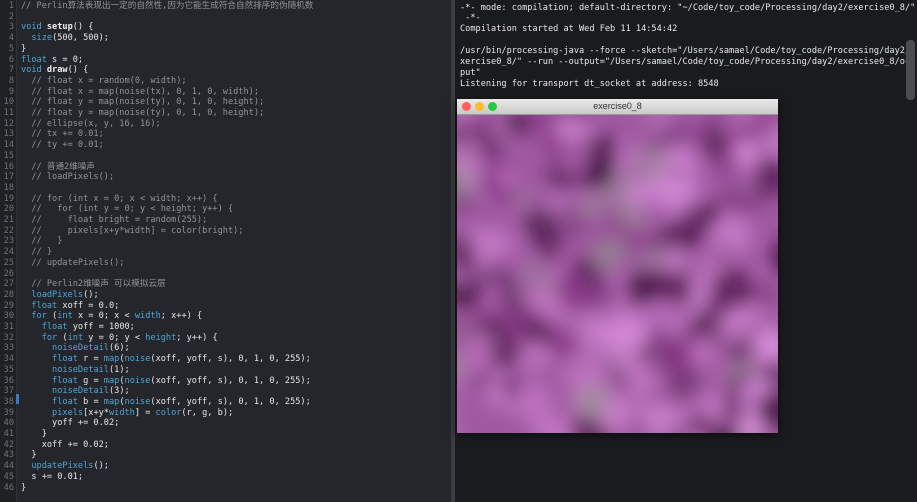 This screenshot has height=502, width=917. Describe the element at coordinates (62, 145) in the screenshot. I see `code-token: // ty += 0.01;` at that location.